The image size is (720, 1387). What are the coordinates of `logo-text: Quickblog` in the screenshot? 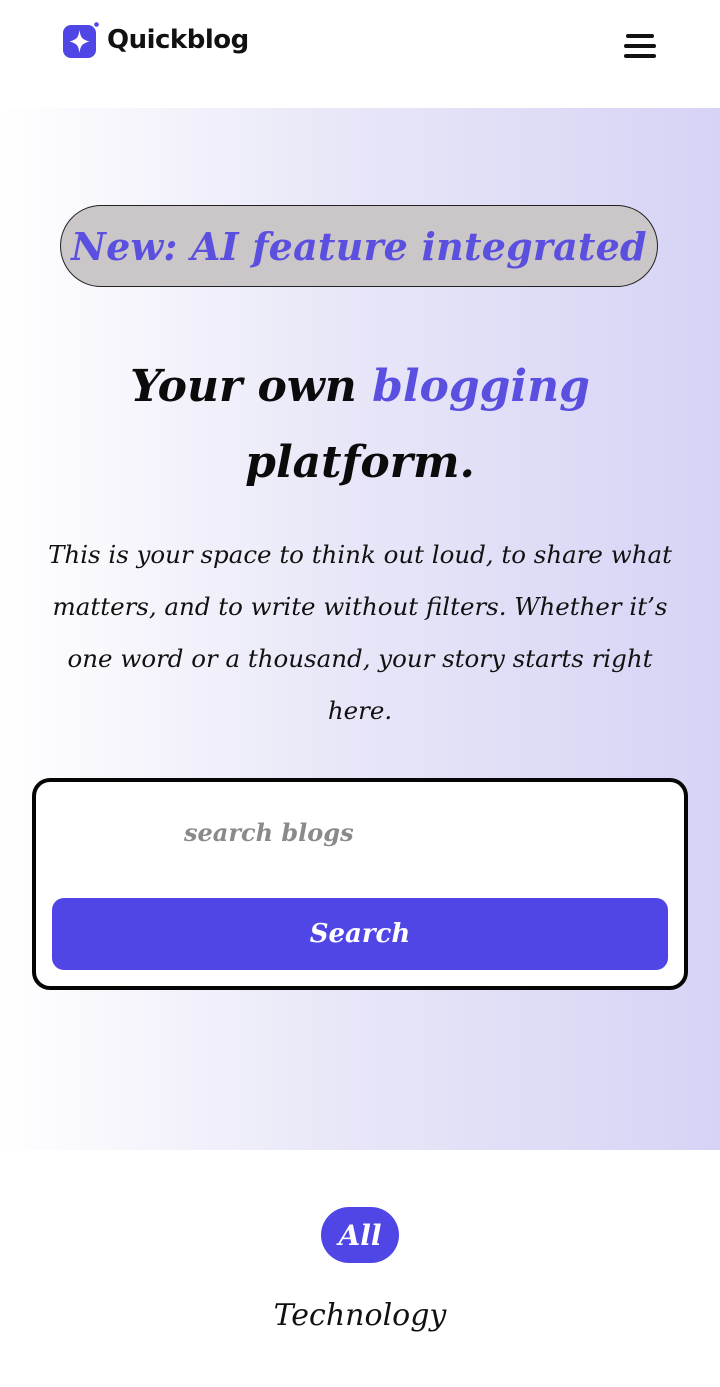 It's located at (178, 39).